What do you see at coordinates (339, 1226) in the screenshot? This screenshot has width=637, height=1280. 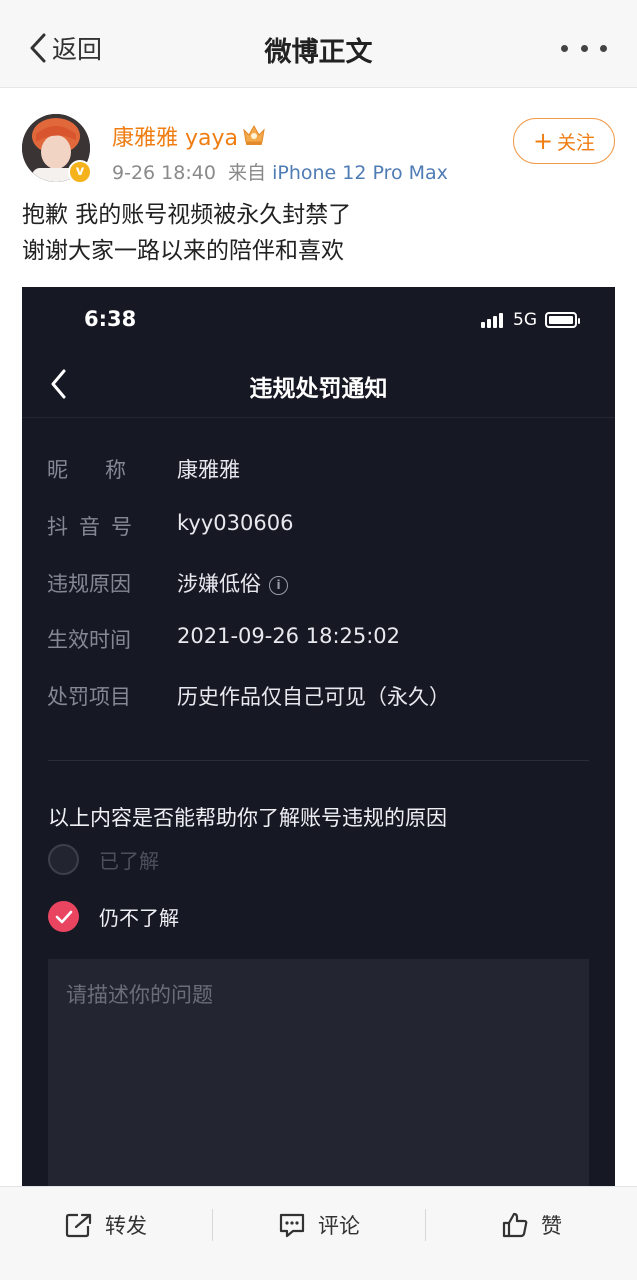 I see `comment-label: 评论` at bounding box center [339, 1226].